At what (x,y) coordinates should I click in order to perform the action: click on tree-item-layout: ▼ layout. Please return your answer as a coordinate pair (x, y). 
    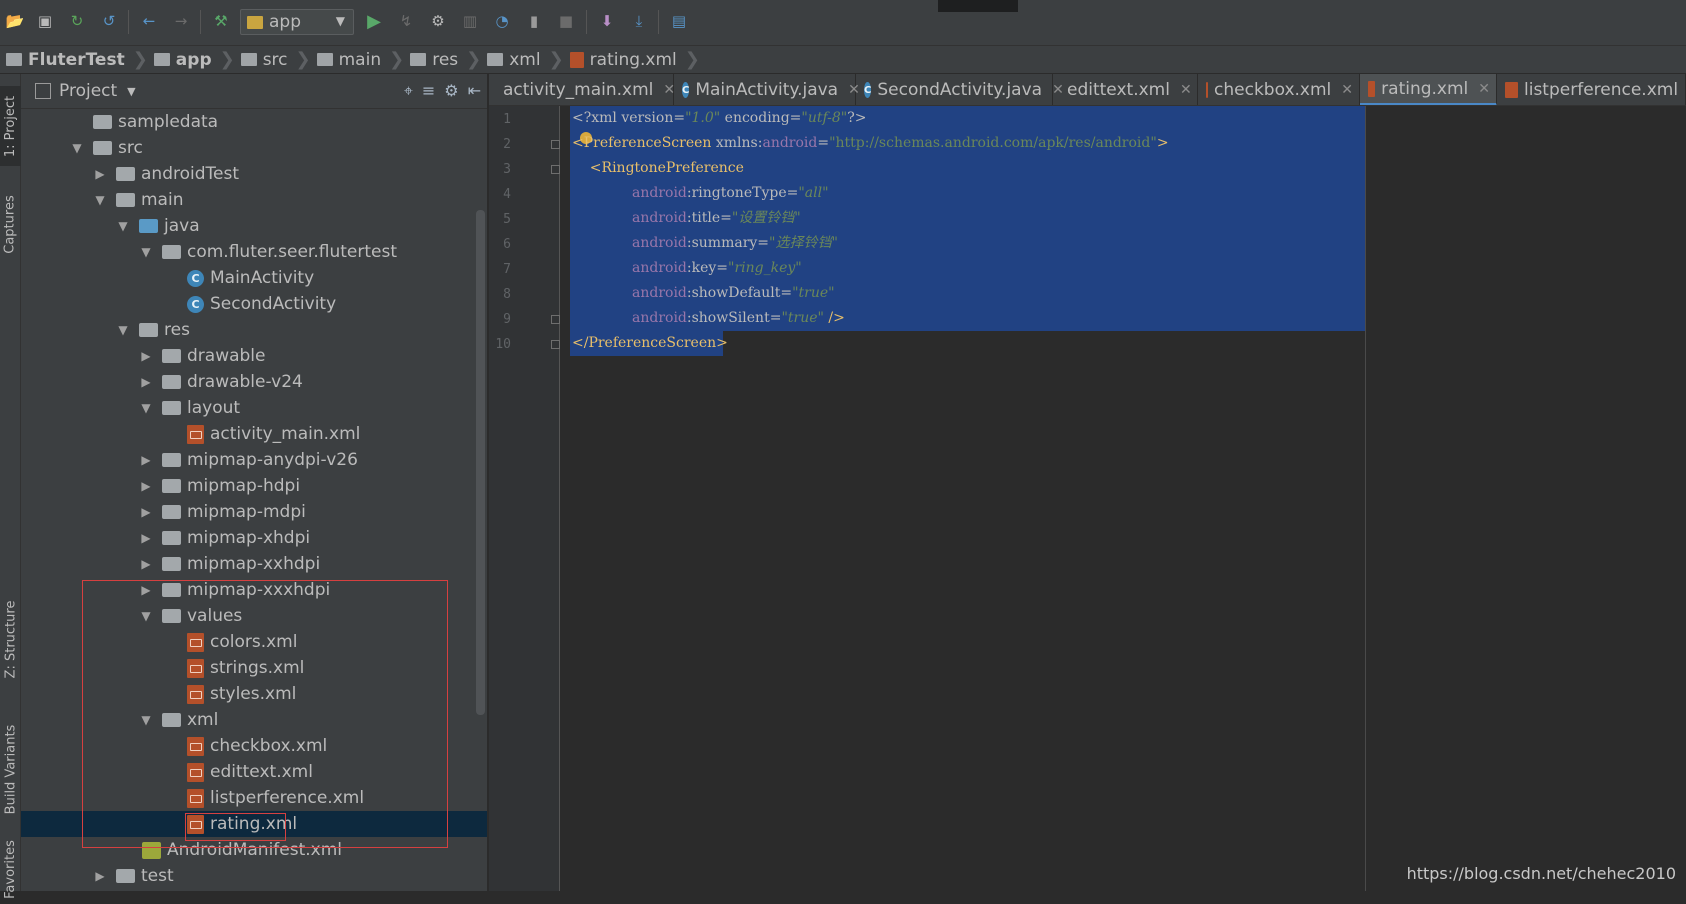
    Looking at the image, I should click on (254, 408).